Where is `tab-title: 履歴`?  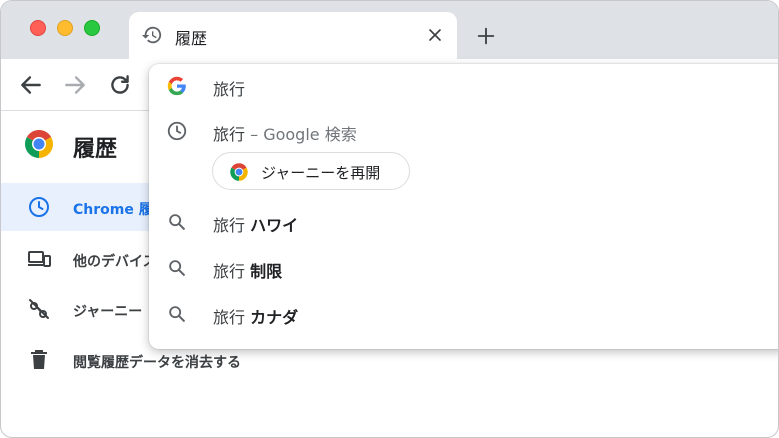
tab-title: 履歴 is located at coordinates (191, 38).